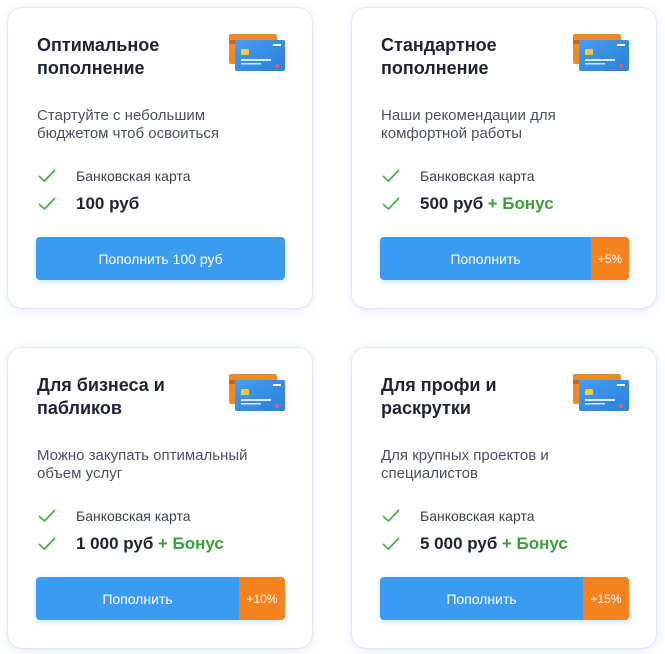 Image resolution: width=665 pixels, height=654 pixels. What do you see at coordinates (162, 465) in the screenshot?
I see `card-description: Можно закупать оптимальный объем услуг` at bounding box center [162, 465].